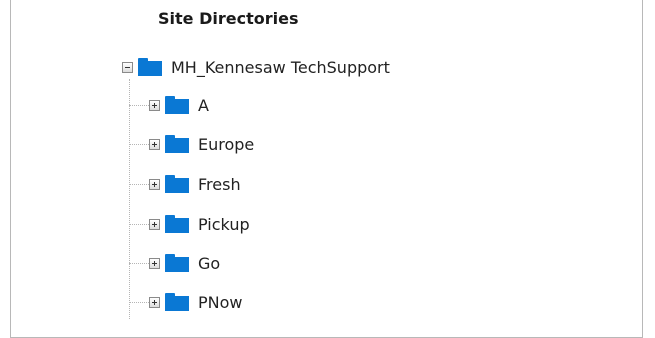 This screenshot has width=655, height=338. I want to click on panel-title: Site Directories, so click(228, 18).